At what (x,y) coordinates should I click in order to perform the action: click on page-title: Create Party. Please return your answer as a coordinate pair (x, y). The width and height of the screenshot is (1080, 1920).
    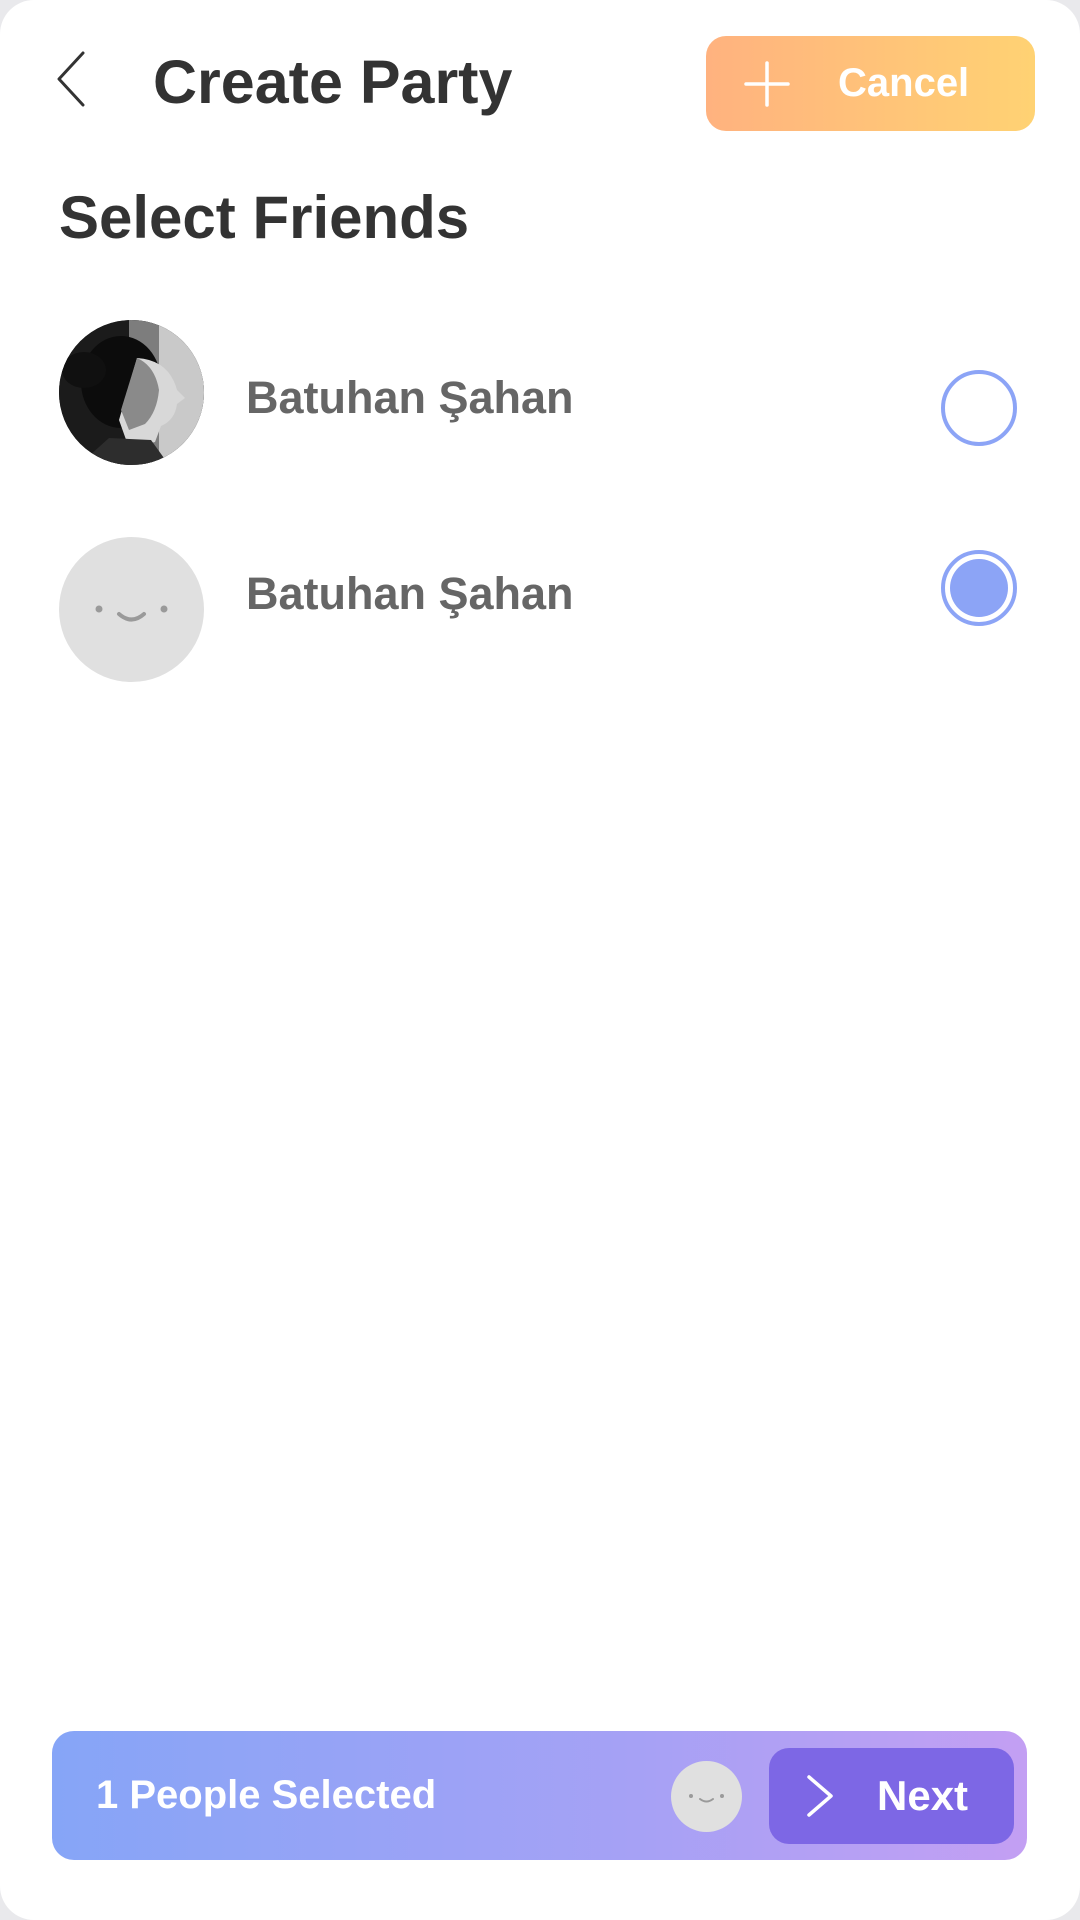
    Looking at the image, I should click on (333, 82).